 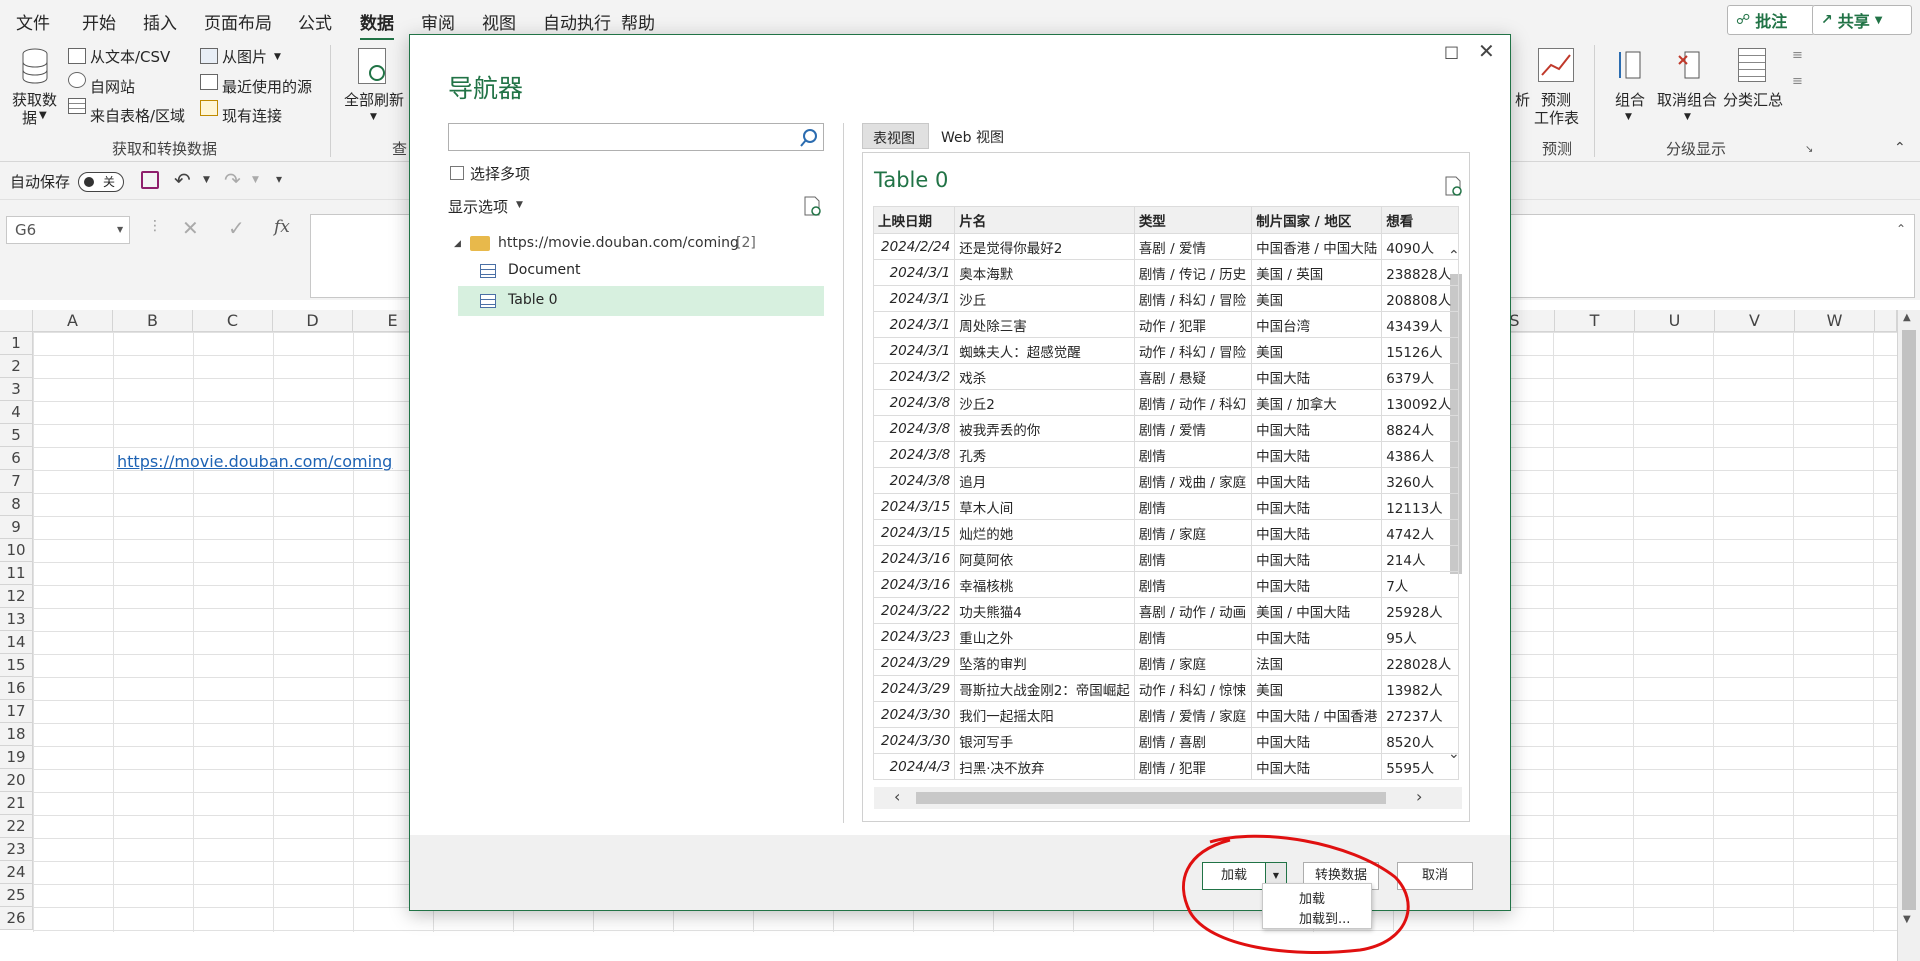 What do you see at coordinates (16, 550) in the screenshot?
I see `row-header: 10` at bounding box center [16, 550].